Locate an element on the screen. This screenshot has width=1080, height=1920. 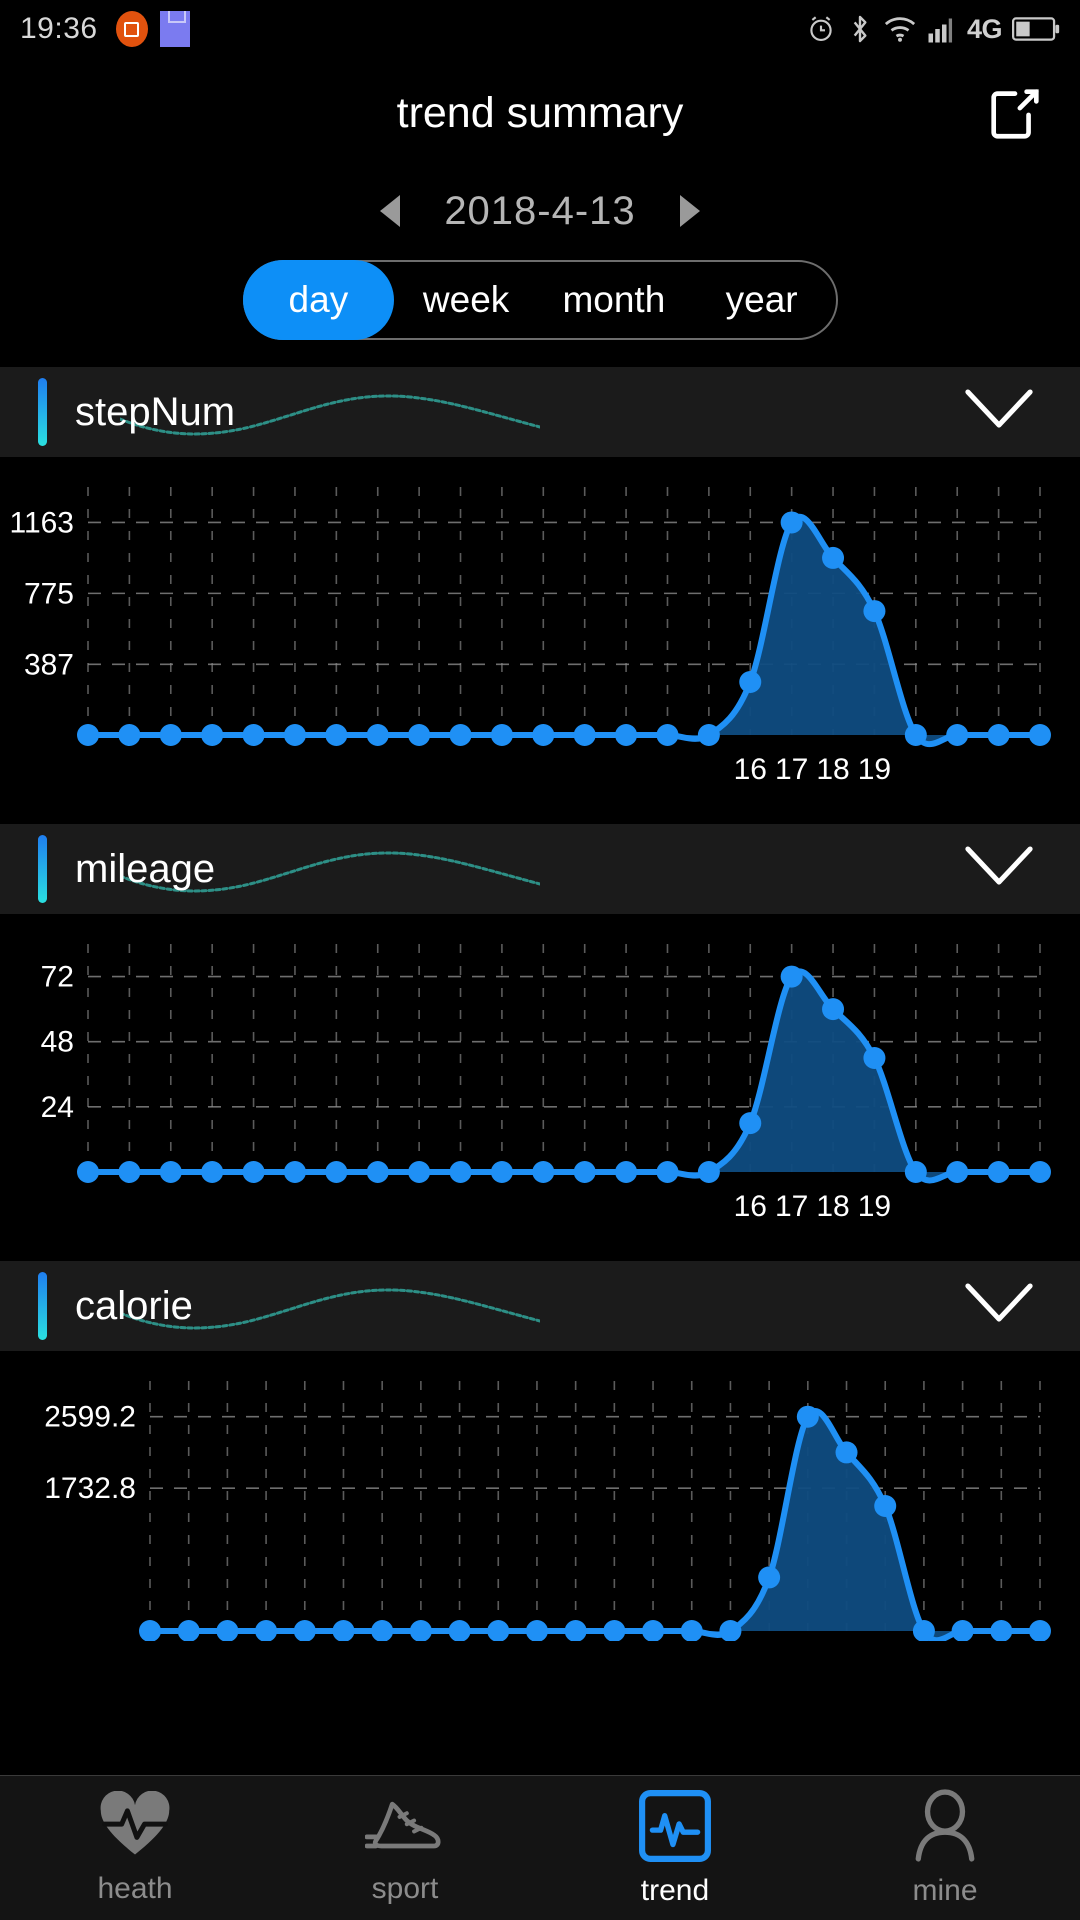
range-tabs: day week month year is located at coordinates (540, 300).